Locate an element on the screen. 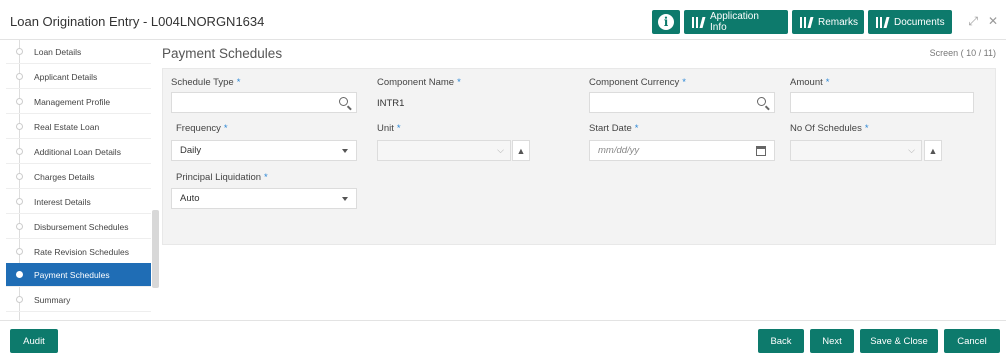 The width and height of the screenshot is (1006, 356). no-of-schedules-up-button: ▲ is located at coordinates (933, 150).